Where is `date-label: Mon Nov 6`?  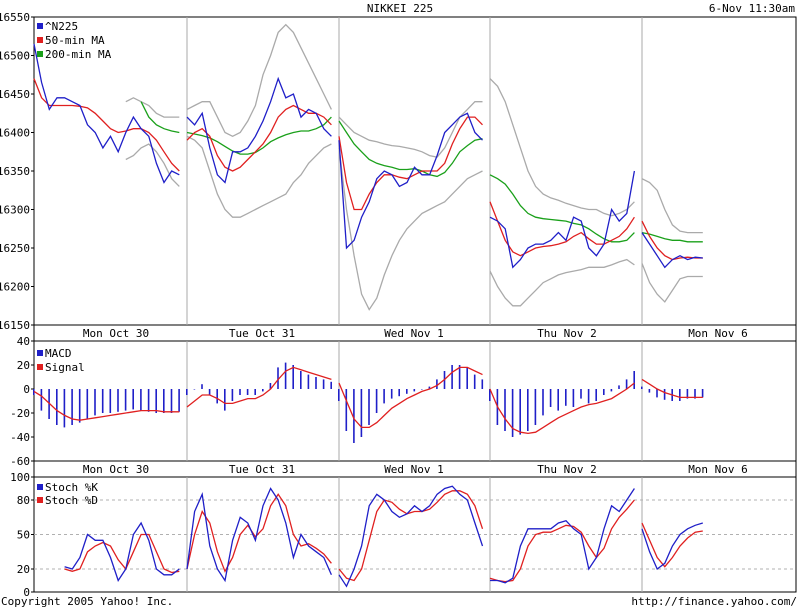 date-label: Mon Nov 6 is located at coordinates (718, 333).